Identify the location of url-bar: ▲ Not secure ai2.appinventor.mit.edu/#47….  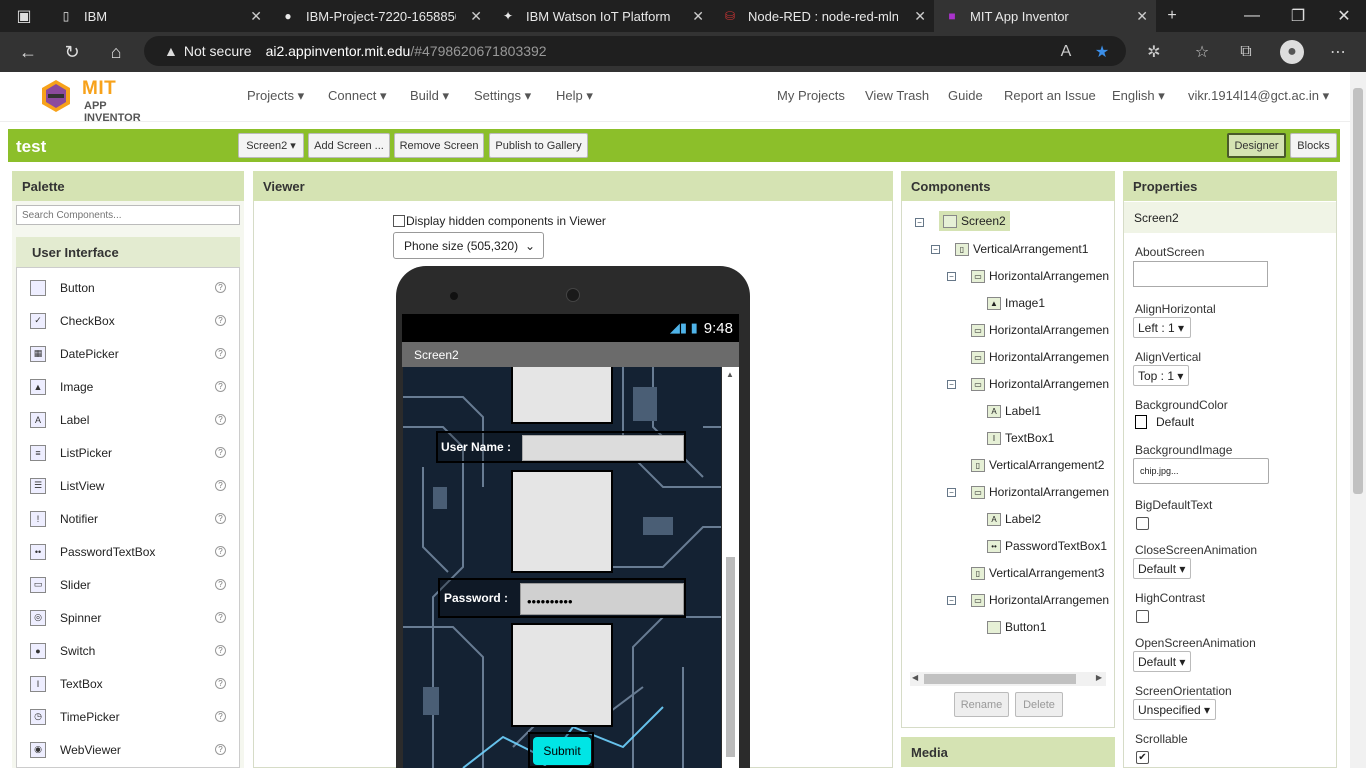
(635, 51).